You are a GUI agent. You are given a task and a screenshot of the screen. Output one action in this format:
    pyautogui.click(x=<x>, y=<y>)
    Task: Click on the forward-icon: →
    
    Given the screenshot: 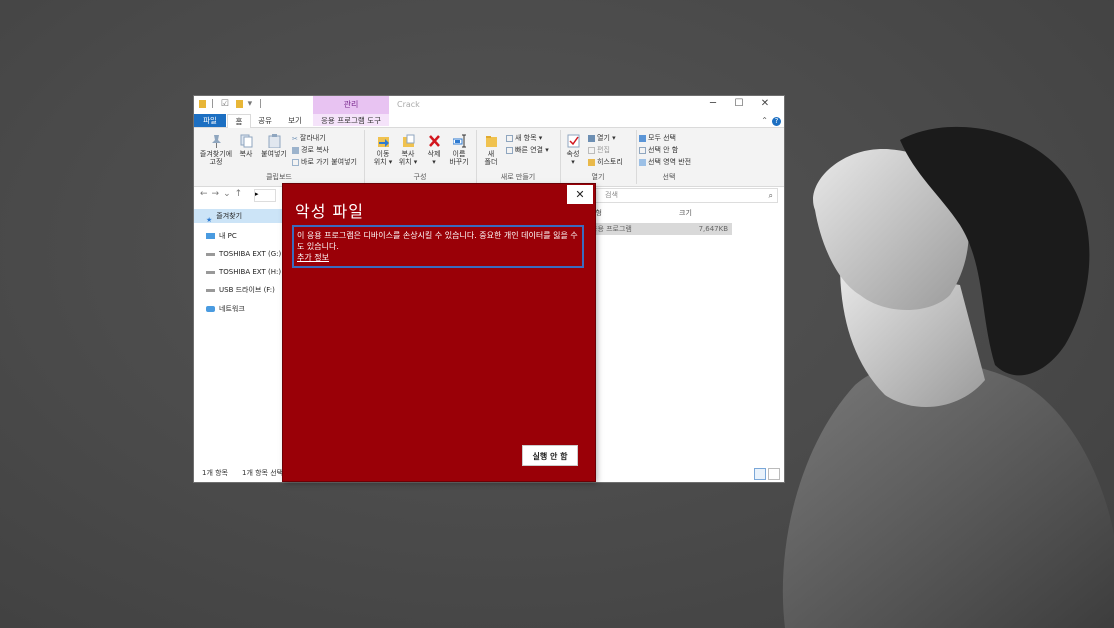 What is the action you would take?
    pyautogui.click(x=218, y=194)
    